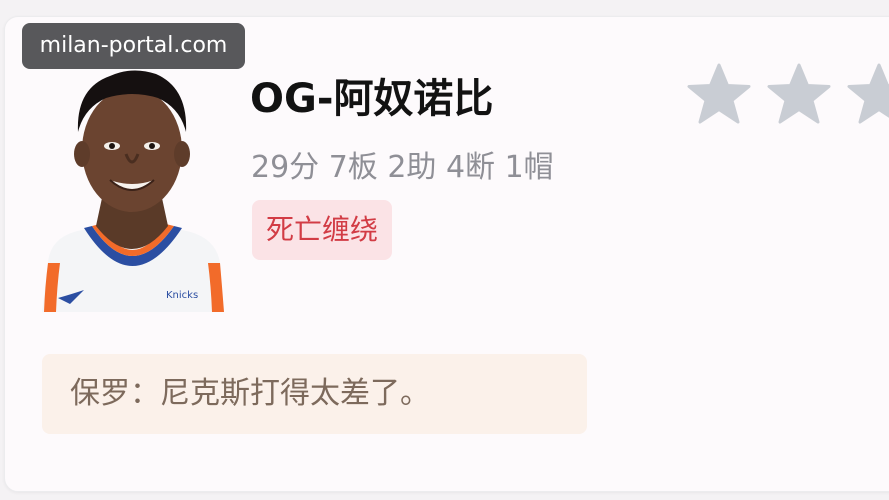  Describe the element at coordinates (182, 295) in the screenshot. I see `jersey-text: Knicks` at that location.